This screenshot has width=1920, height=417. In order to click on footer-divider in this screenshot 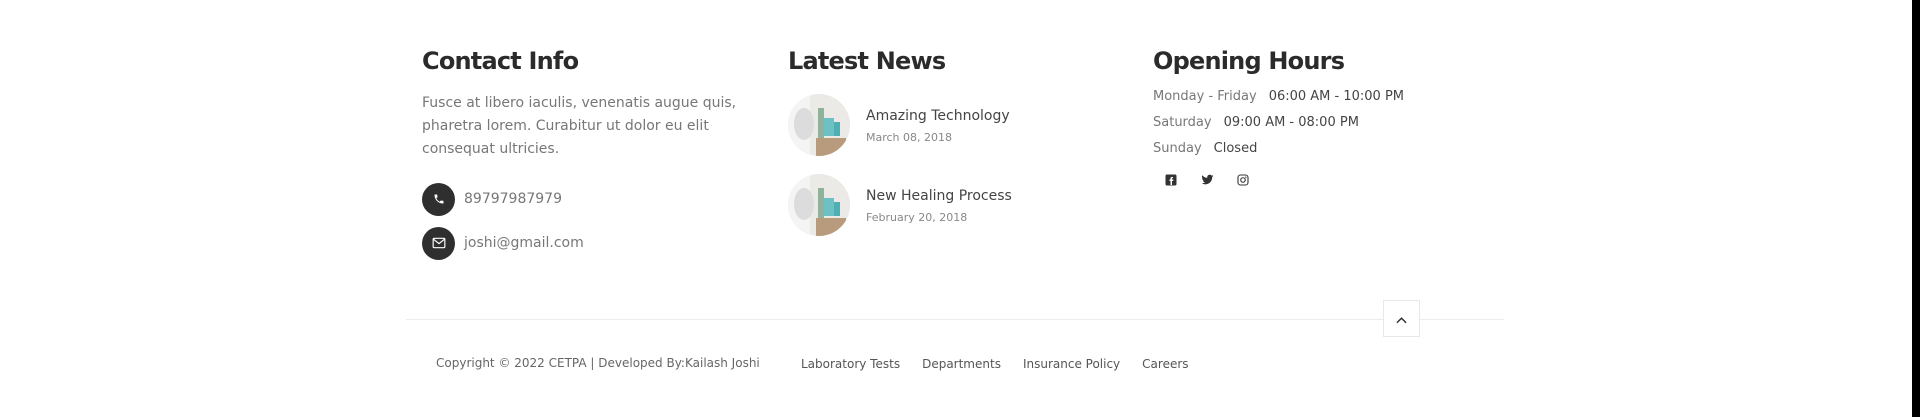, I will do `click(955, 319)`.